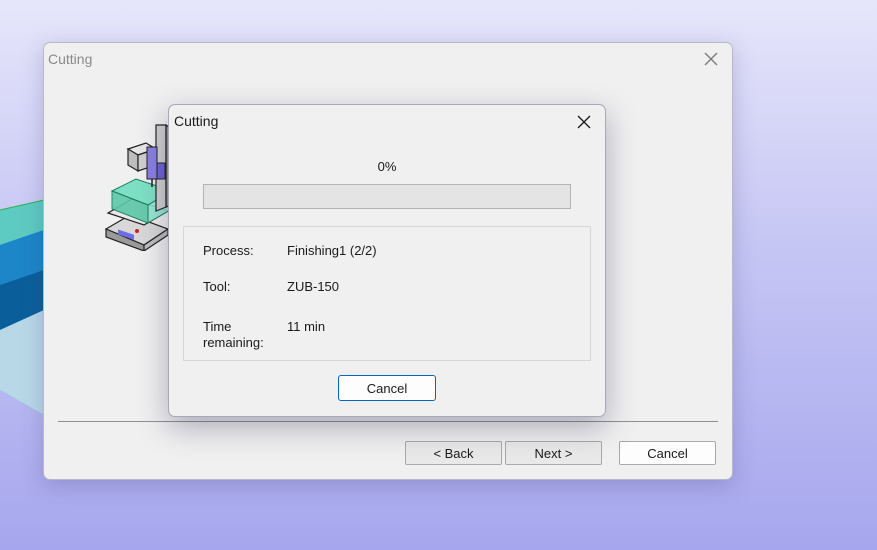  Describe the element at coordinates (228, 250) in the screenshot. I see `process-label: Process:` at that location.